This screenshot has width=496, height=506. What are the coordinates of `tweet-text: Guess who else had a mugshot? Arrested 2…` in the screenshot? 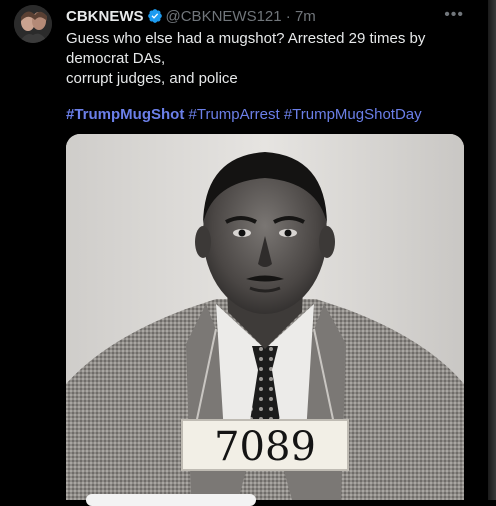 It's located at (266, 59).